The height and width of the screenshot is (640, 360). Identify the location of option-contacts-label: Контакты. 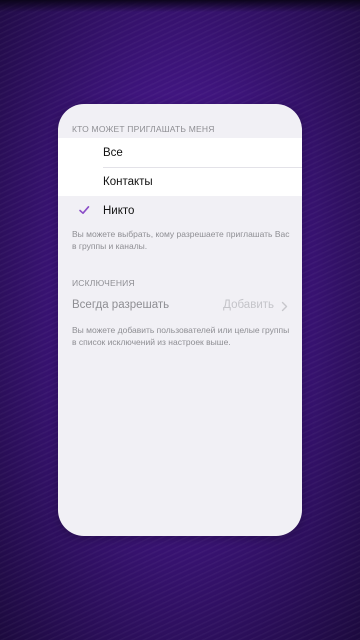
(128, 181).